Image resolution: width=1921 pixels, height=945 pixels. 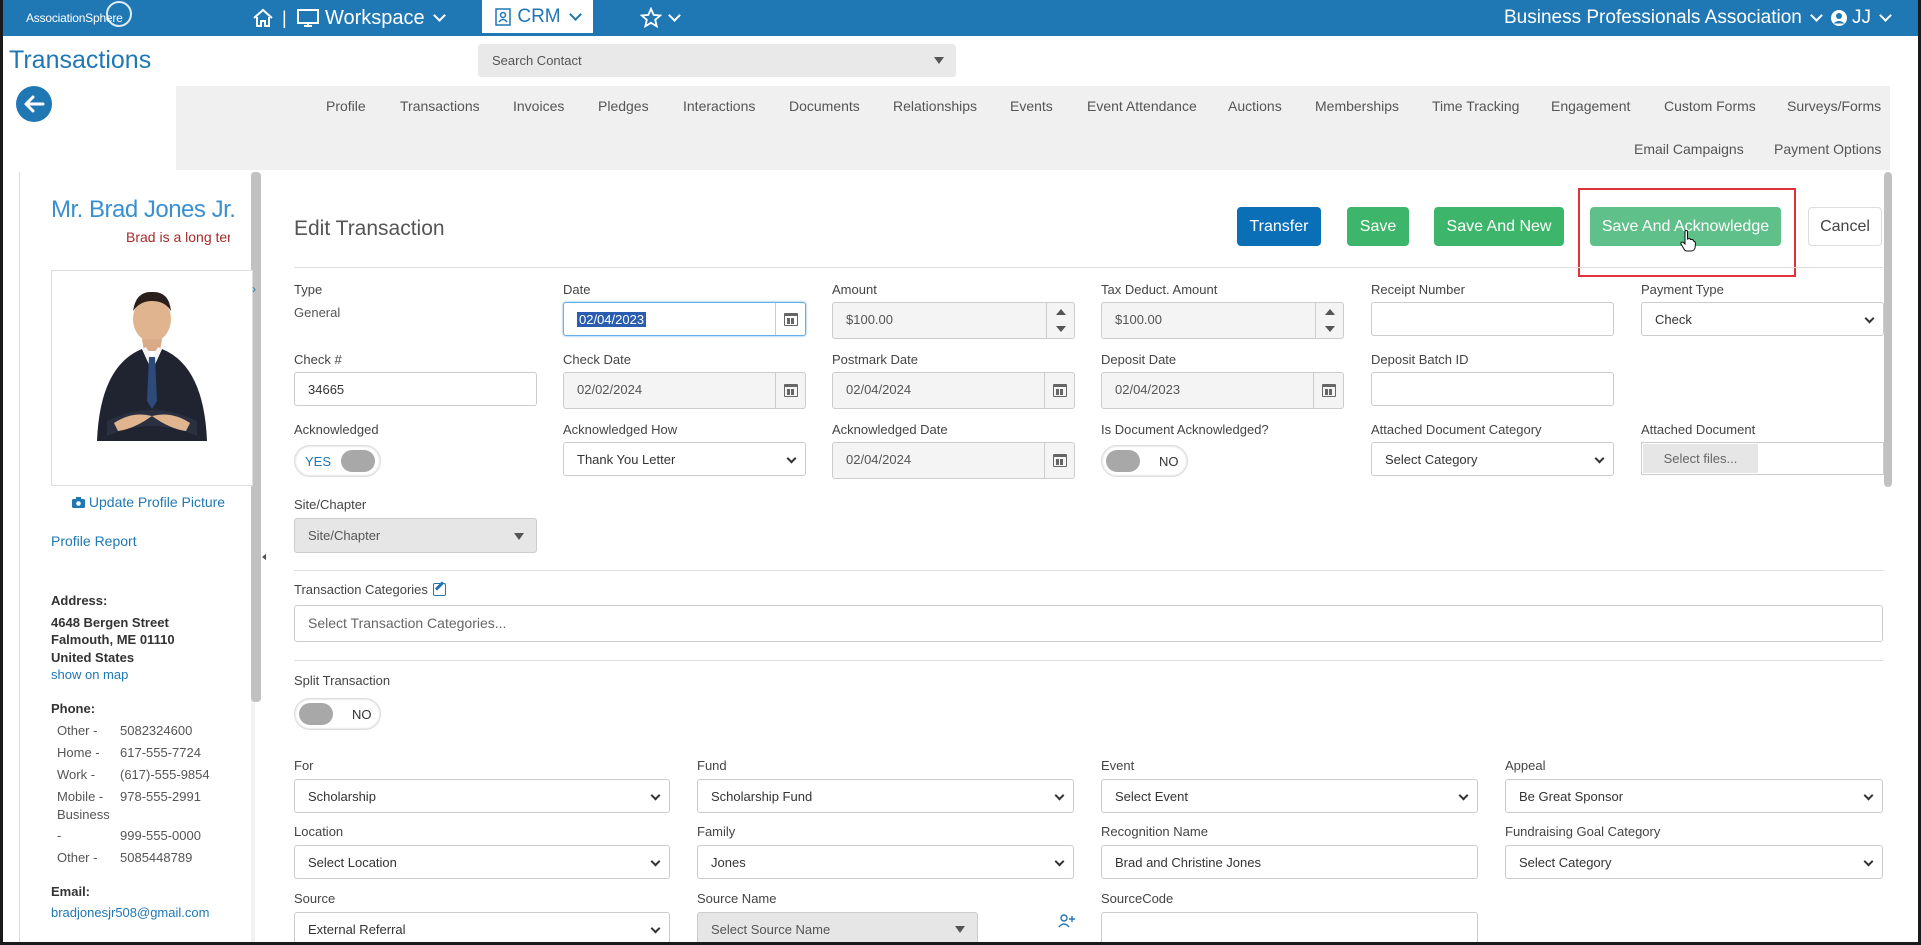 I want to click on source-select: External Referral, so click(x=482, y=928).